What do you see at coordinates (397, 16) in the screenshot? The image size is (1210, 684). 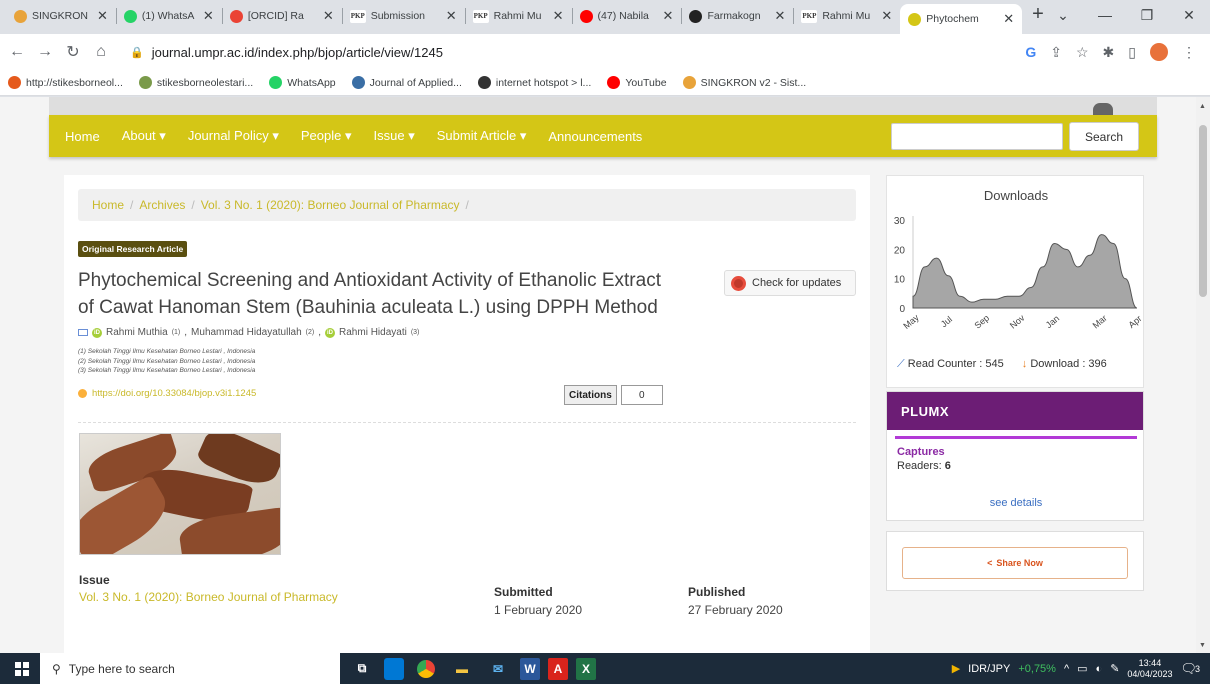 I see `tab-label: Submission` at bounding box center [397, 16].